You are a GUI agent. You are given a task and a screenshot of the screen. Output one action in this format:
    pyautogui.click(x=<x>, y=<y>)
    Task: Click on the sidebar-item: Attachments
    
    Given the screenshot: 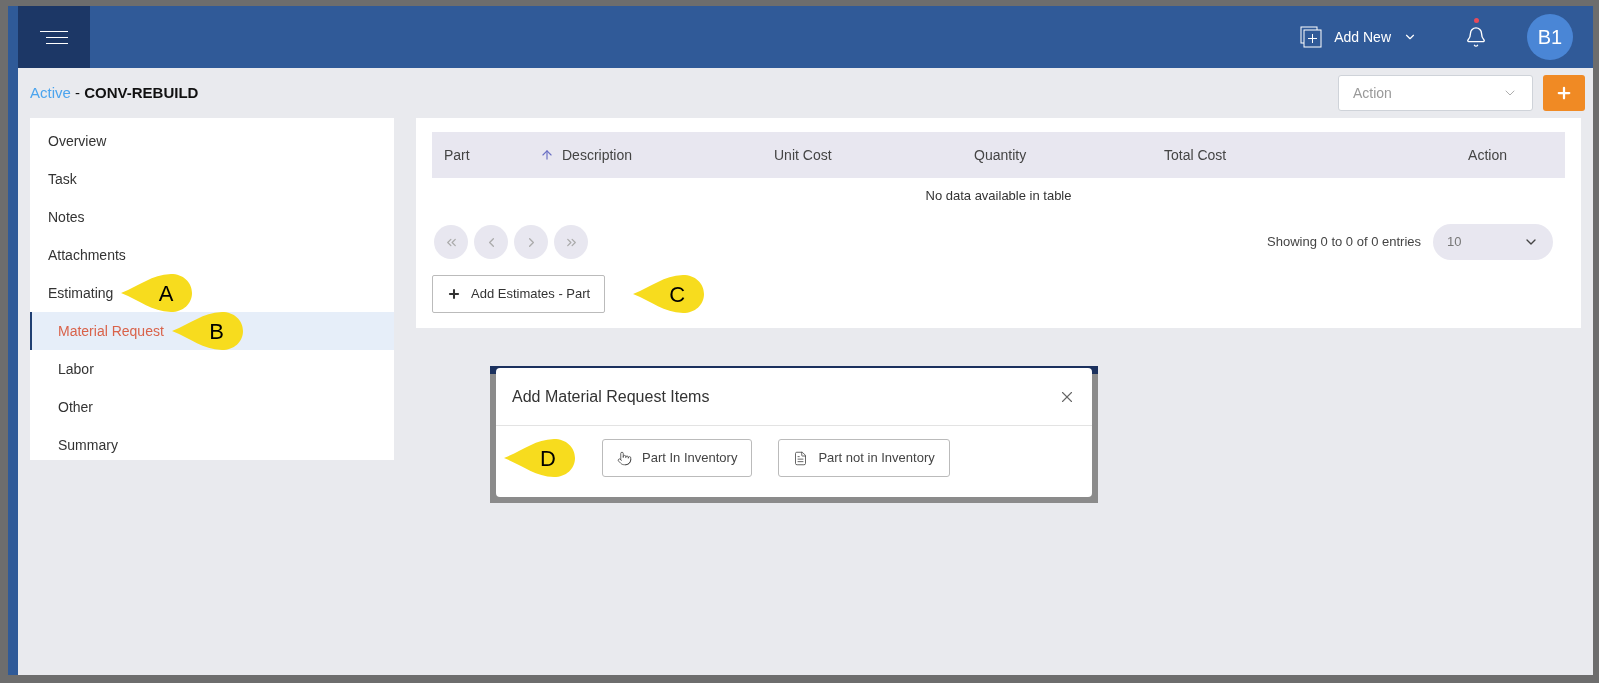 What is the action you would take?
    pyautogui.click(x=212, y=255)
    